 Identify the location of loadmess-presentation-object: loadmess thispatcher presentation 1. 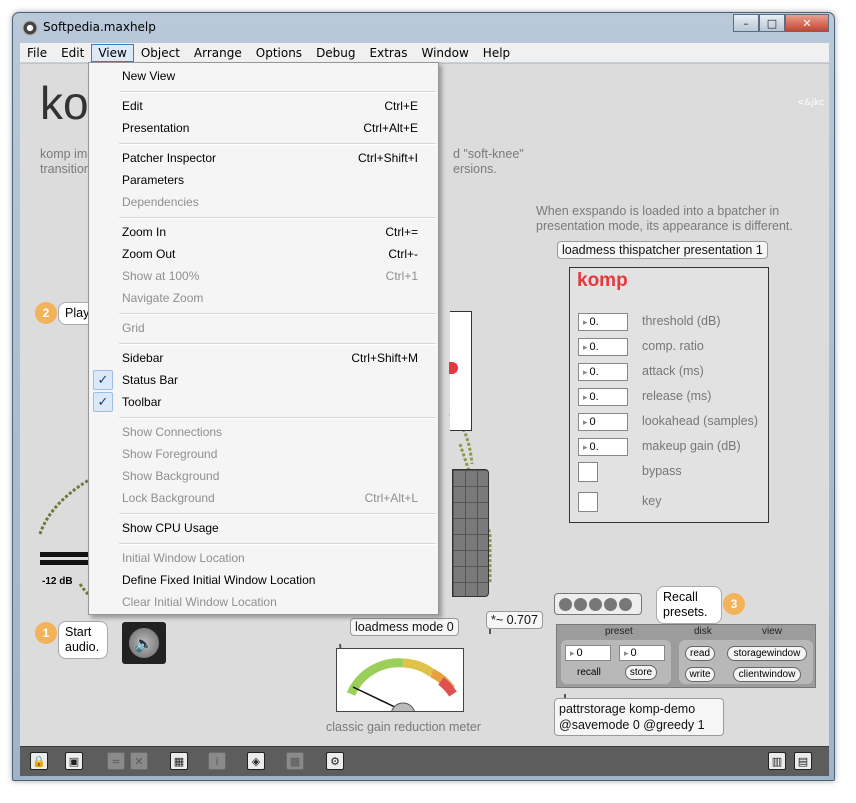
(662, 250).